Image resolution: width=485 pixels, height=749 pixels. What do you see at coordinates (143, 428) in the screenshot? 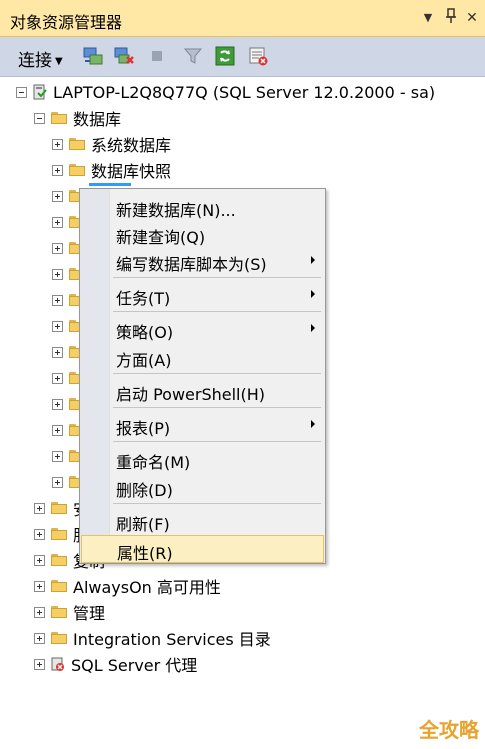
I see `menu-item-label: 报表(P)` at bounding box center [143, 428].